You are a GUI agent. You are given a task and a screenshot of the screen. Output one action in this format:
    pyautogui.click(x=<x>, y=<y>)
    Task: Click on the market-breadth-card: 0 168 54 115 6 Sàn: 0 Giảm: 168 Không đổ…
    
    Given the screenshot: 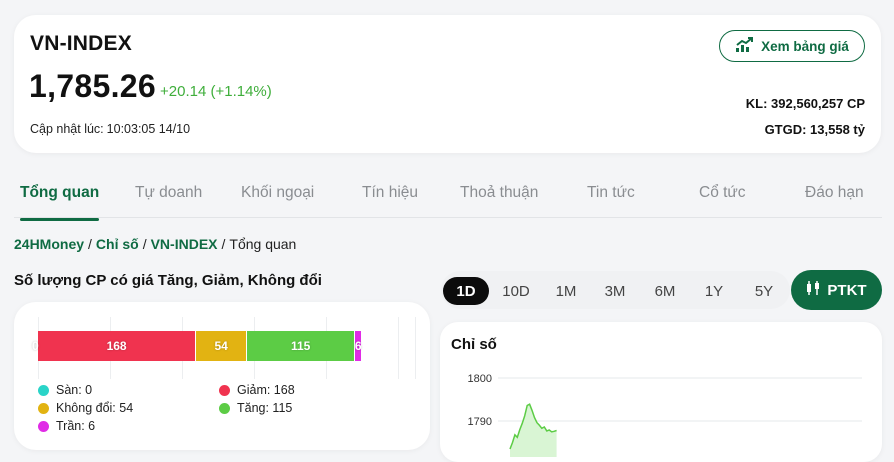 What is the action you would take?
    pyautogui.click(x=222, y=376)
    